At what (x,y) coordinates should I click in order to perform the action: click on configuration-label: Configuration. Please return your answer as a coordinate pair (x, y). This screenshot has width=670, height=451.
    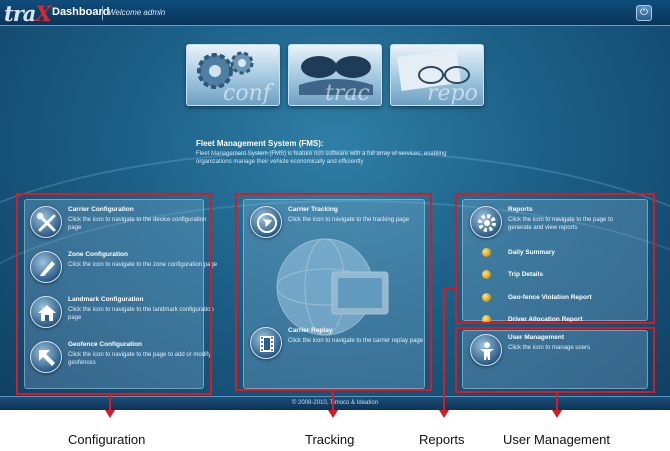
    Looking at the image, I should click on (107, 439).